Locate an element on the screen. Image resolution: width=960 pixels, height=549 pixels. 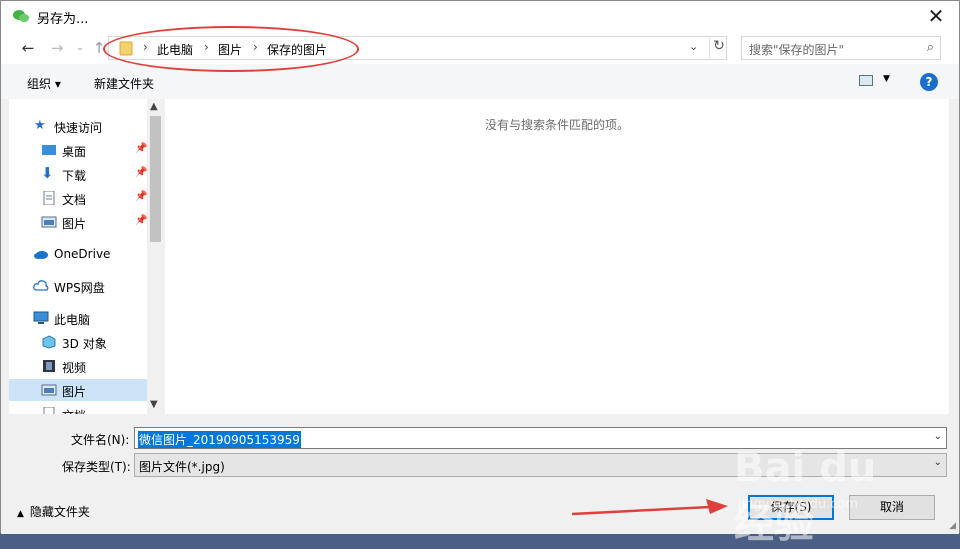
sidebar-item-label: 此电脑 is located at coordinates (72, 320).